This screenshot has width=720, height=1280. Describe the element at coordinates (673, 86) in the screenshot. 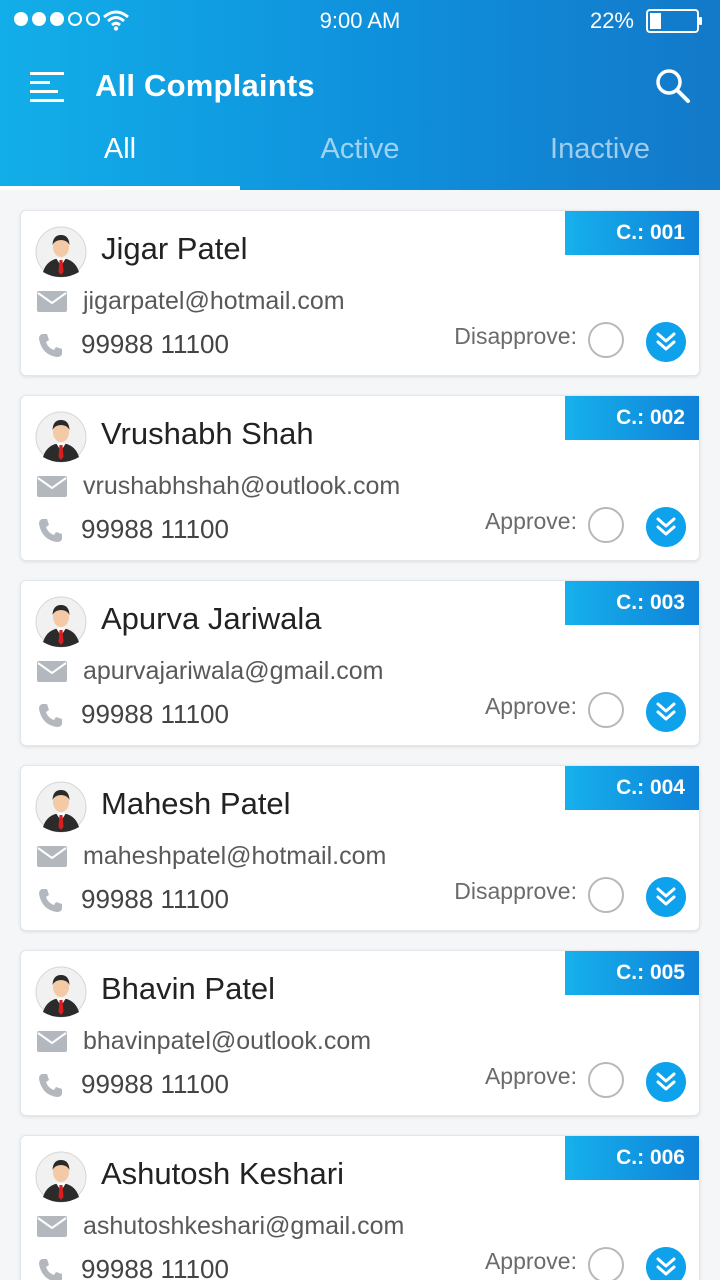

I see `search-icon` at that location.